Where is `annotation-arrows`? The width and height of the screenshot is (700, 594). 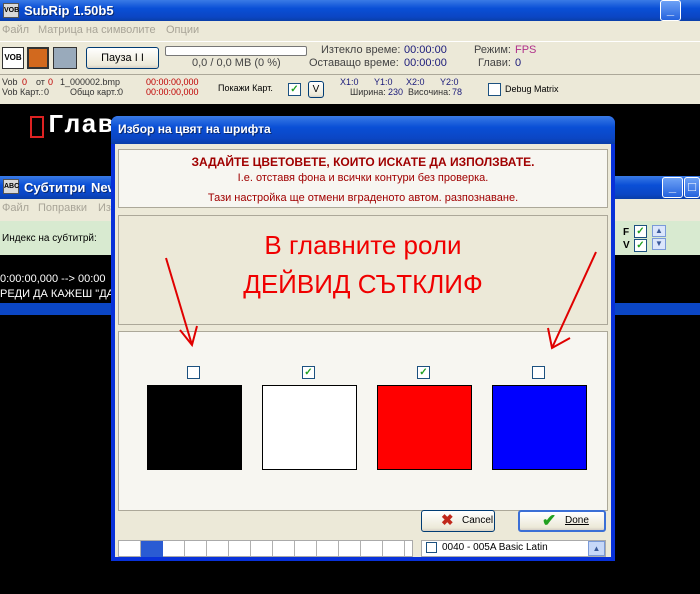 annotation-arrows is located at coordinates (381, 300).